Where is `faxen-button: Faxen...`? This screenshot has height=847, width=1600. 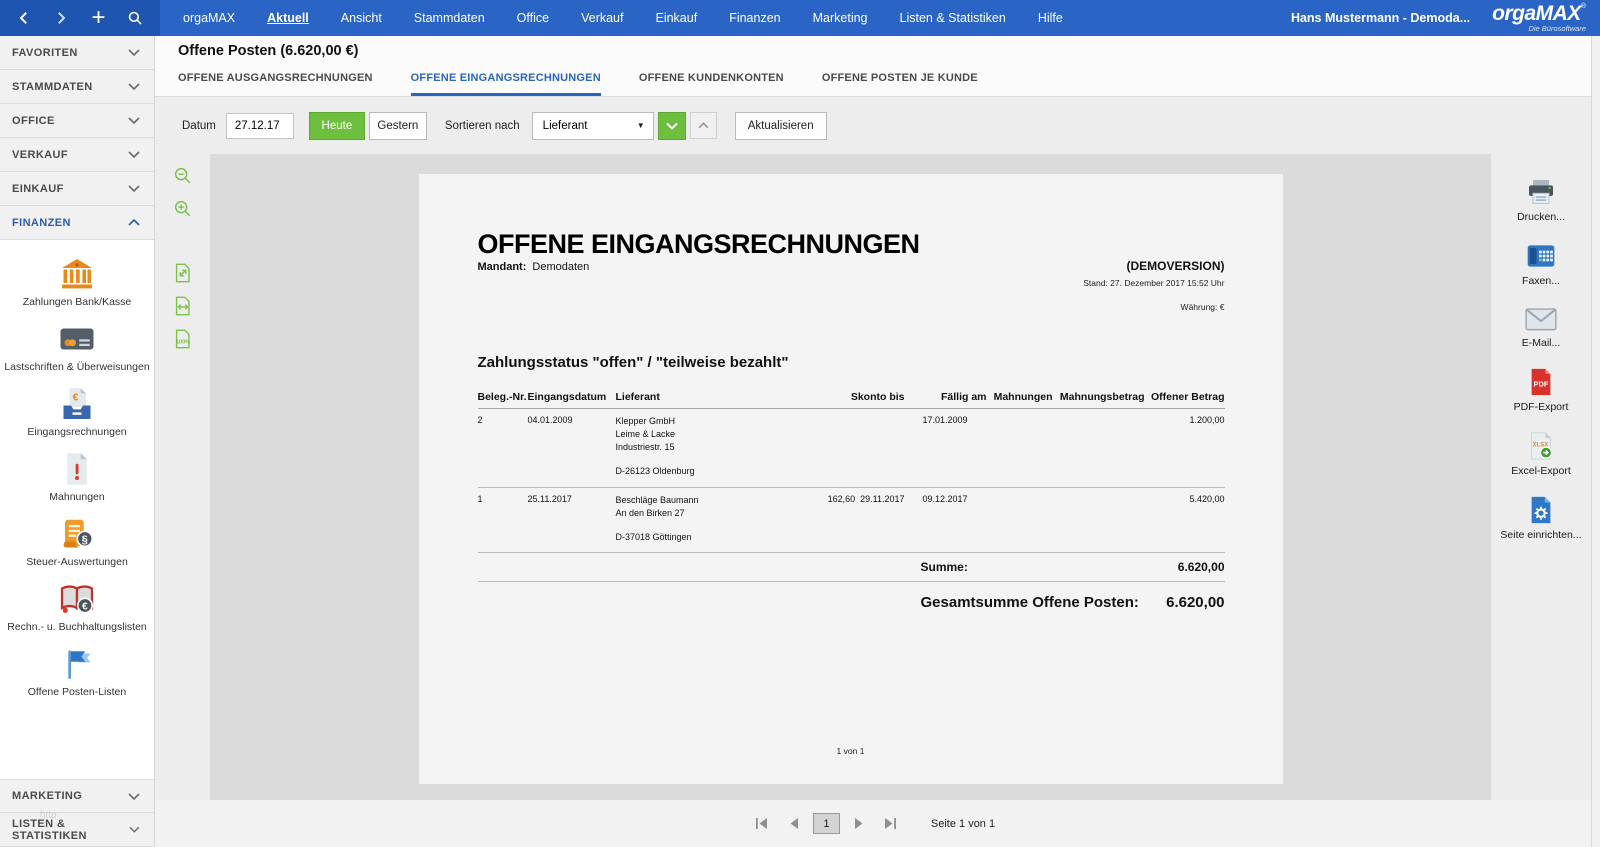 faxen-button: Faxen... is located at coordinates (1541, 263).